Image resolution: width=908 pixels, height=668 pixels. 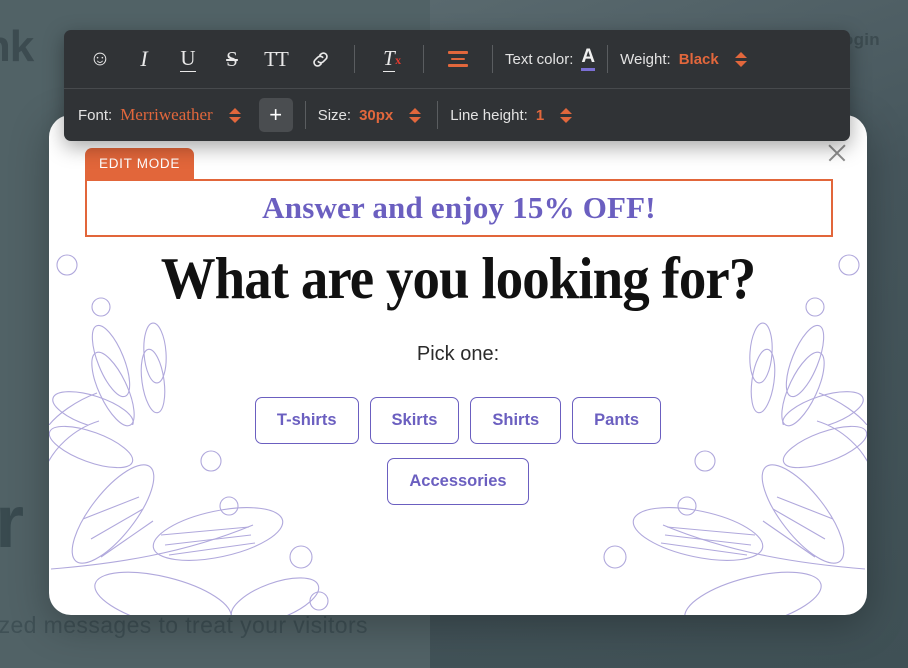 I want to click on text-color-control: Text color: A, so click(x=550, y=59).